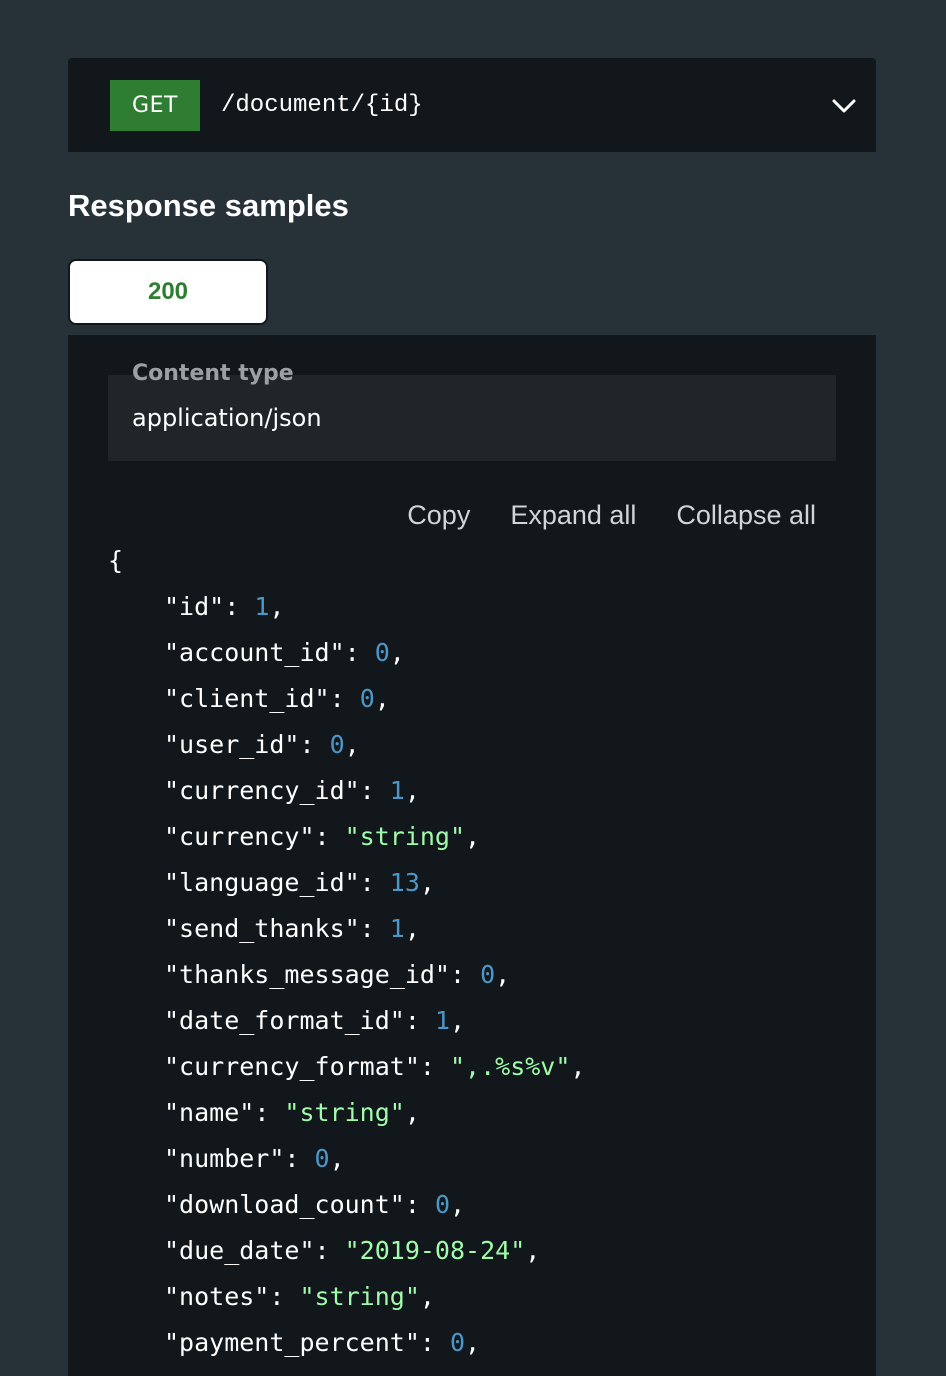 This screenshot has height=1376, width=946. Describe the element at coordinates (227, 418) in the screenshot. I see `content-type-value: application/json` at that location.